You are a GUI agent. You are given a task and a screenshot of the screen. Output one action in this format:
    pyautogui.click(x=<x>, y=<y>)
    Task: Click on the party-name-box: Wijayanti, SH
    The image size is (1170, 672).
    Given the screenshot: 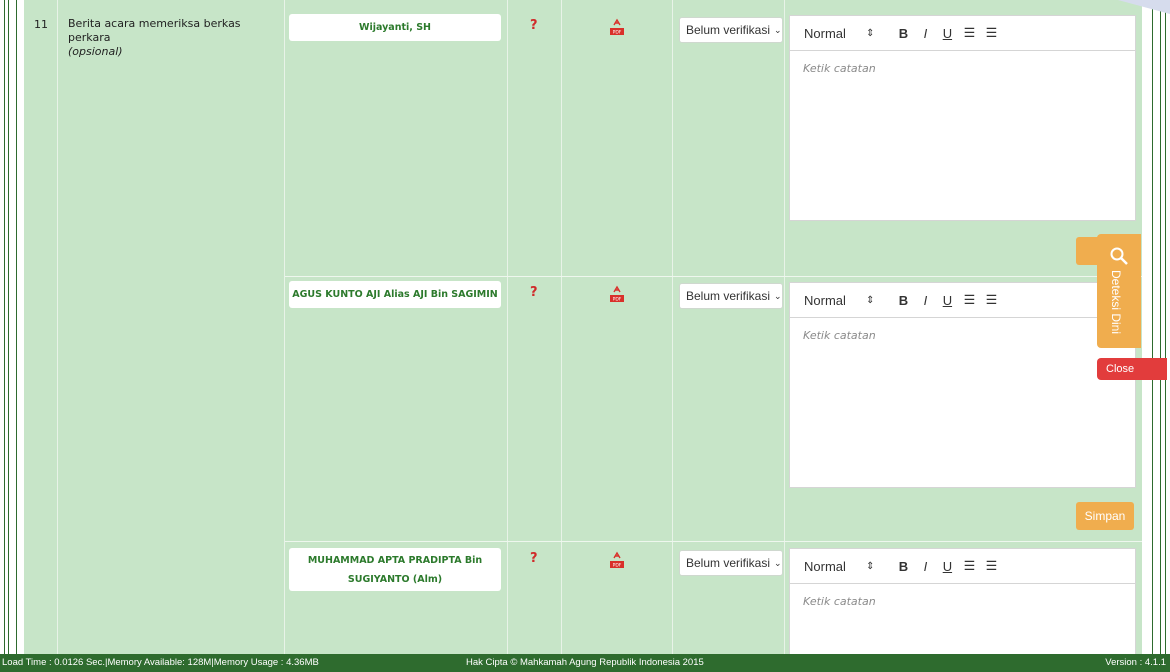 What is the action you would take?
    pyautogui.click(x=395, y=27)
    